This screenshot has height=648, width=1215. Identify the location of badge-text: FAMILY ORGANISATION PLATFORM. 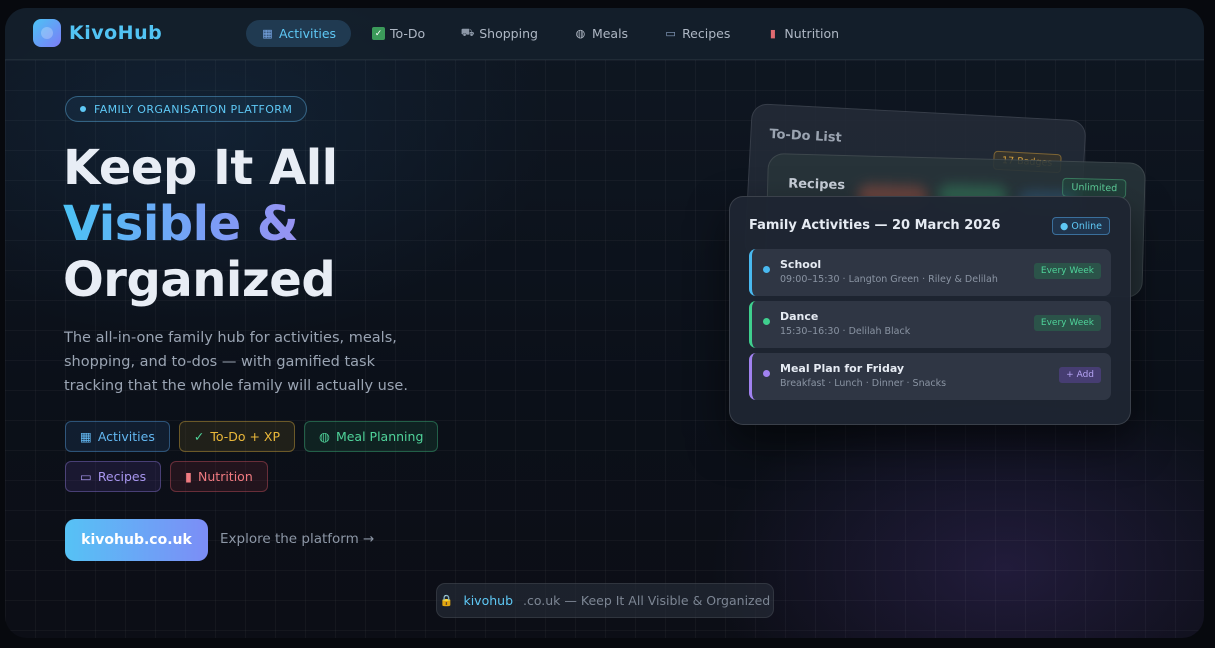
(193, 109).